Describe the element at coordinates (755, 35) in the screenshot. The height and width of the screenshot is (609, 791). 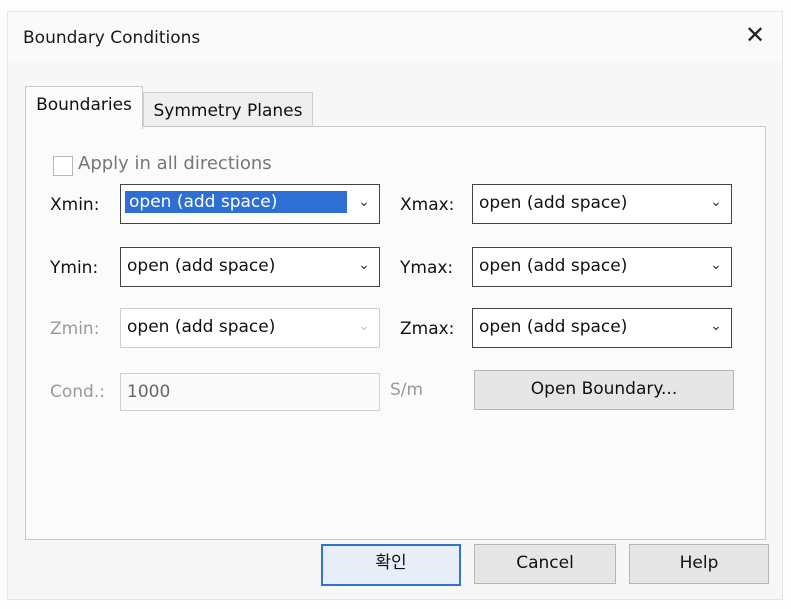
I see `close-icon: ✕` at that location.